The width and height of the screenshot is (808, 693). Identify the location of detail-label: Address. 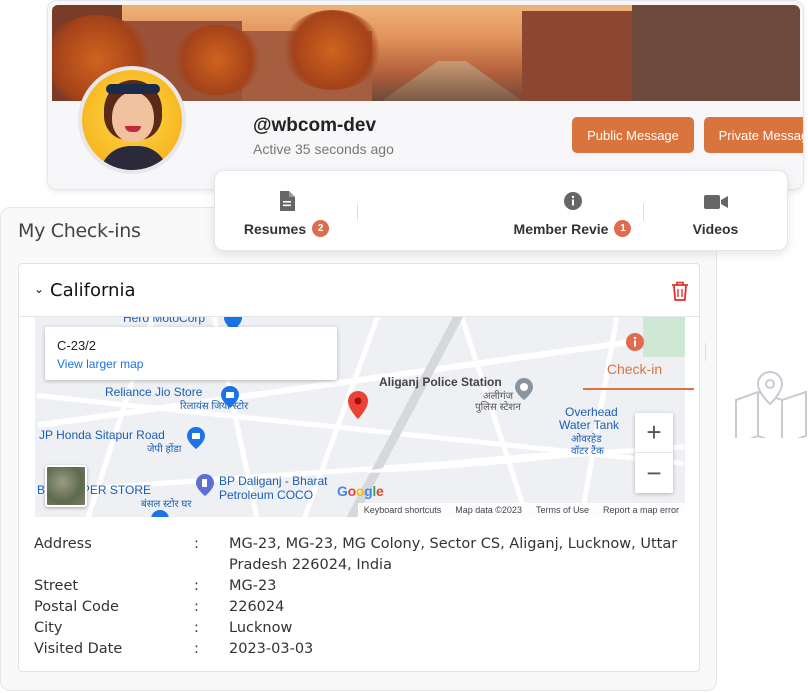
(63, 544).